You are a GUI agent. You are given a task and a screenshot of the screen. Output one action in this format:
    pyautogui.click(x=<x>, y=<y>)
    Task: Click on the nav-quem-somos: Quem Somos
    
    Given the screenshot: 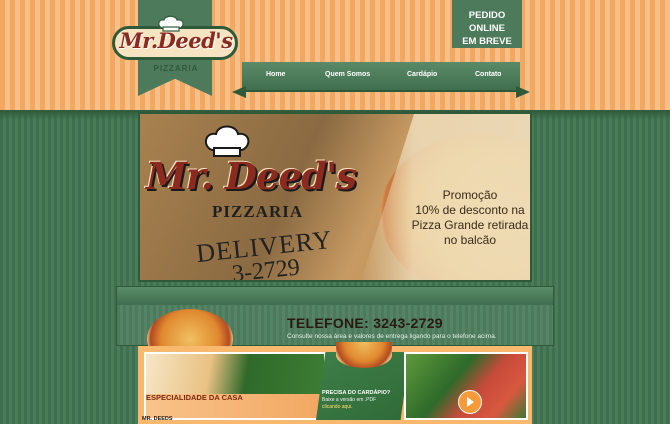 What is the action you would take?
    pyautogui.click(x=347, y=74)
    